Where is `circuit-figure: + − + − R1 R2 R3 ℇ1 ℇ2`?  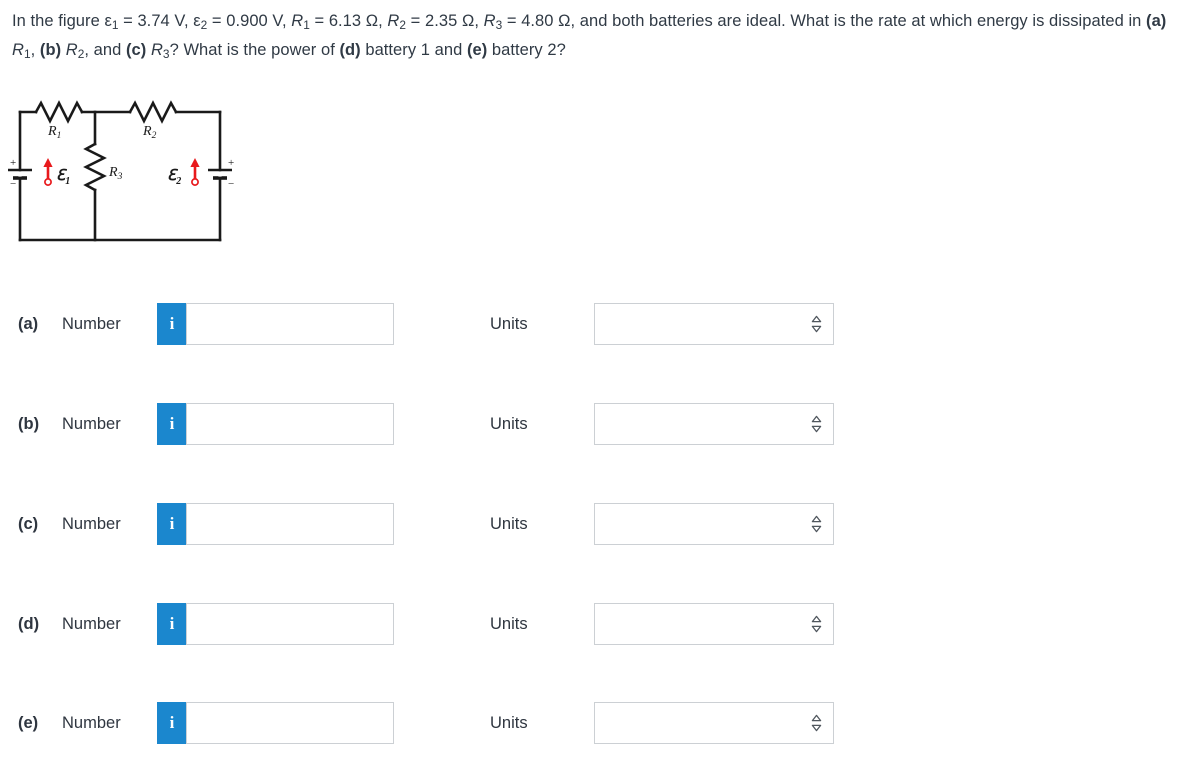 circuit-figure: + − + − R1 R2 R3 ℇ1 ℇ2 is located at coordinates (125, 174).